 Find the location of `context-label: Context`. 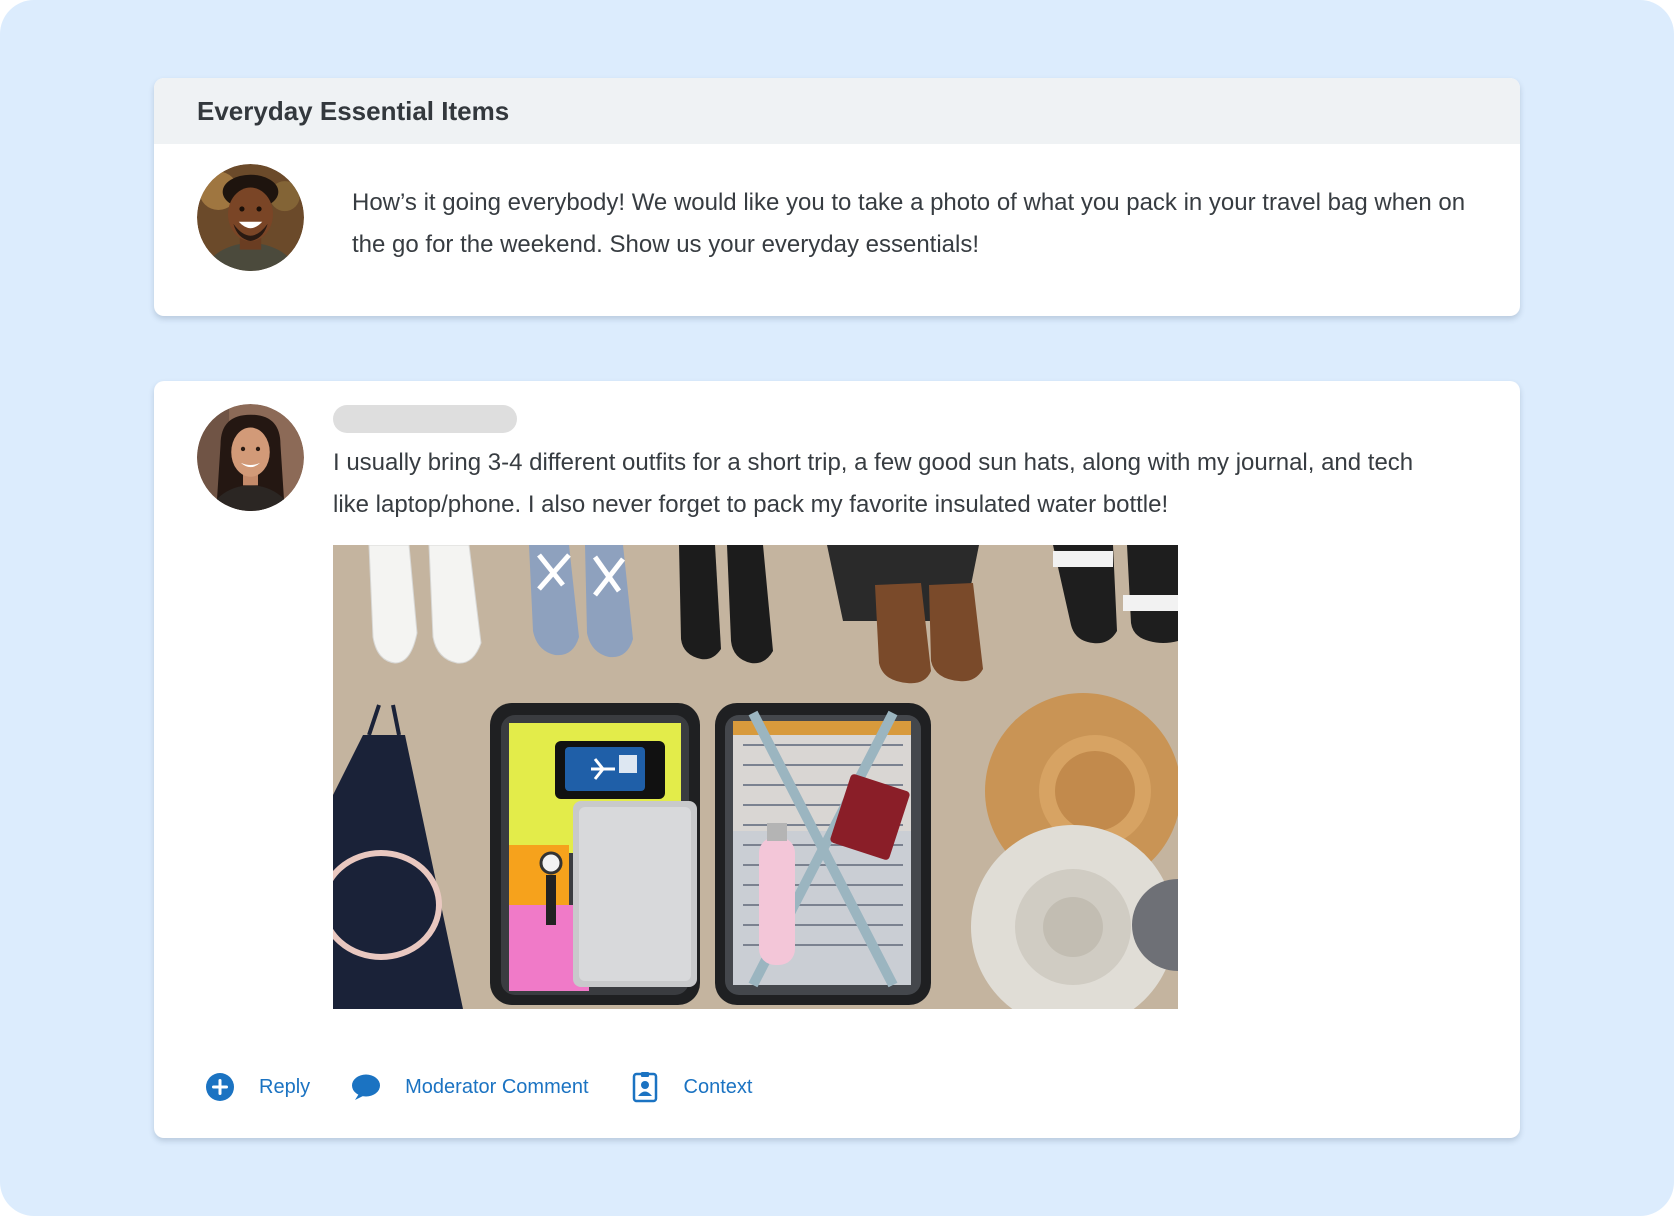

context-label: Context is located at coordinates (718, 1086).